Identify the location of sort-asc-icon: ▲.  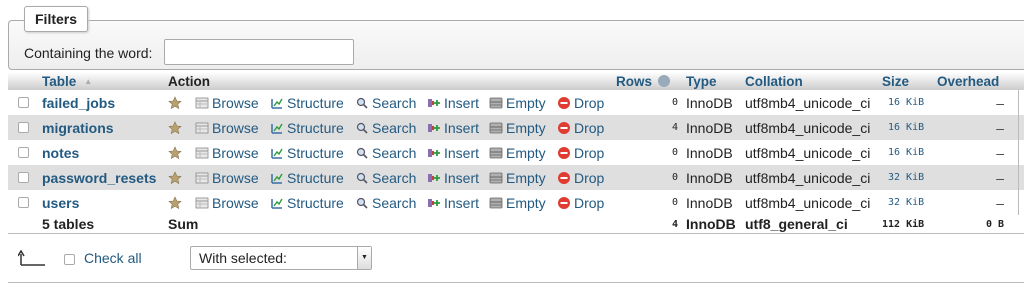
(88, 81).